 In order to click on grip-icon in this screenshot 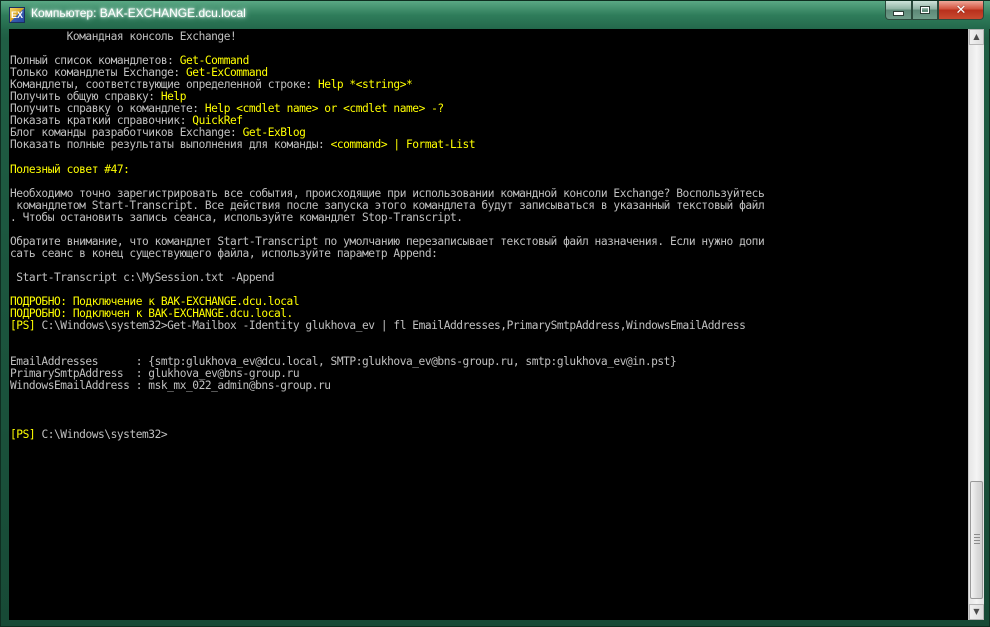, I will do `click(977, 539)`.